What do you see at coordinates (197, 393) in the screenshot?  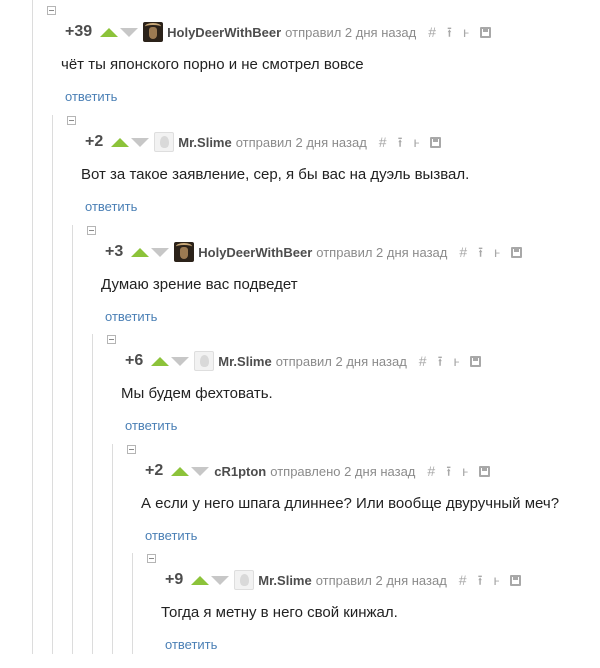 I see `comment-text: Мы будем фехтовать.` at bounding box center [197, 393].